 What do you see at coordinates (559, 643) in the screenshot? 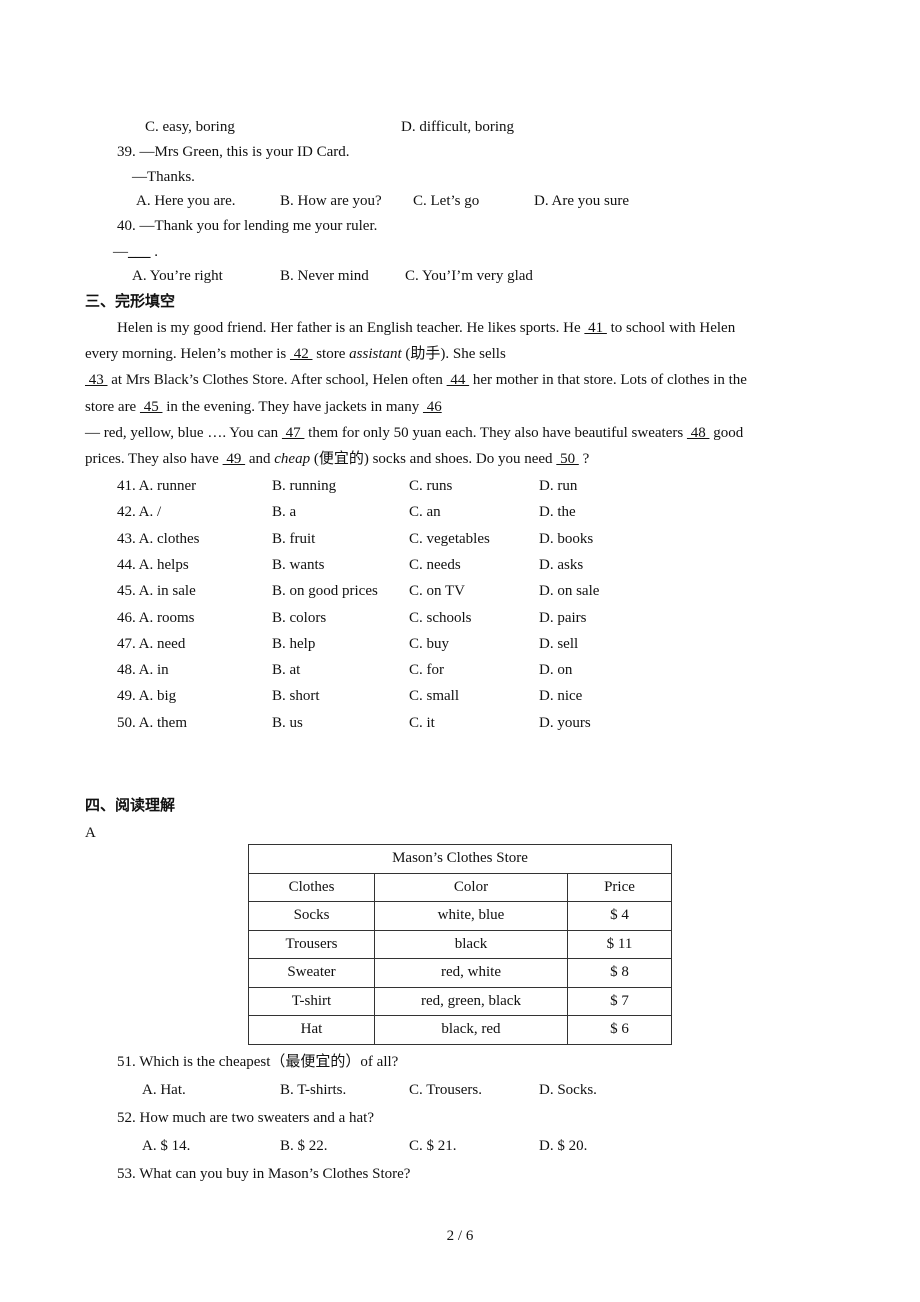
I see `cloze-option: D. sell` at bounding box center [559, 643].